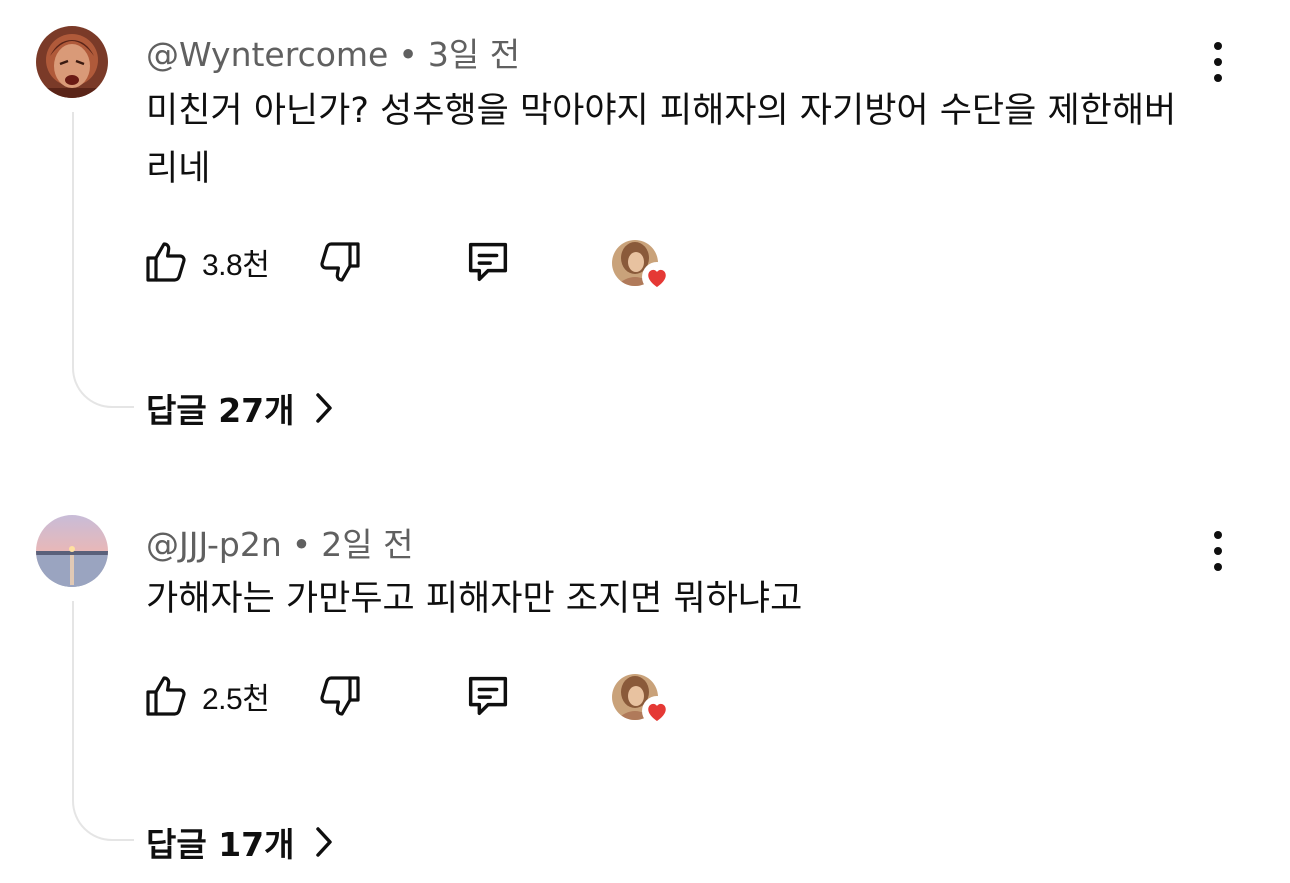  I want to click on comment-time: 3일 전, so click(474, 54).